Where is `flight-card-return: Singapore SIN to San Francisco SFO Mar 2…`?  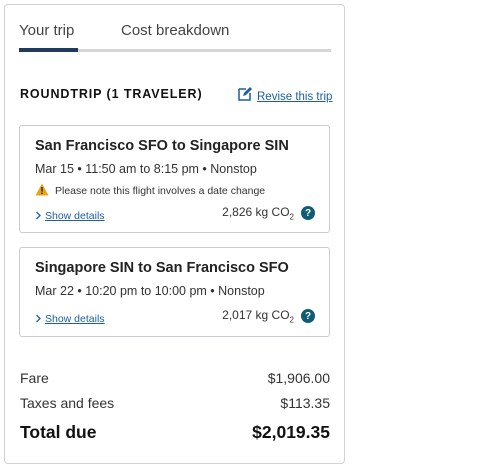
flight-card-return: Singapore SIN to San Francisco SFO Mar 2… is located at coordinates (174, 292).